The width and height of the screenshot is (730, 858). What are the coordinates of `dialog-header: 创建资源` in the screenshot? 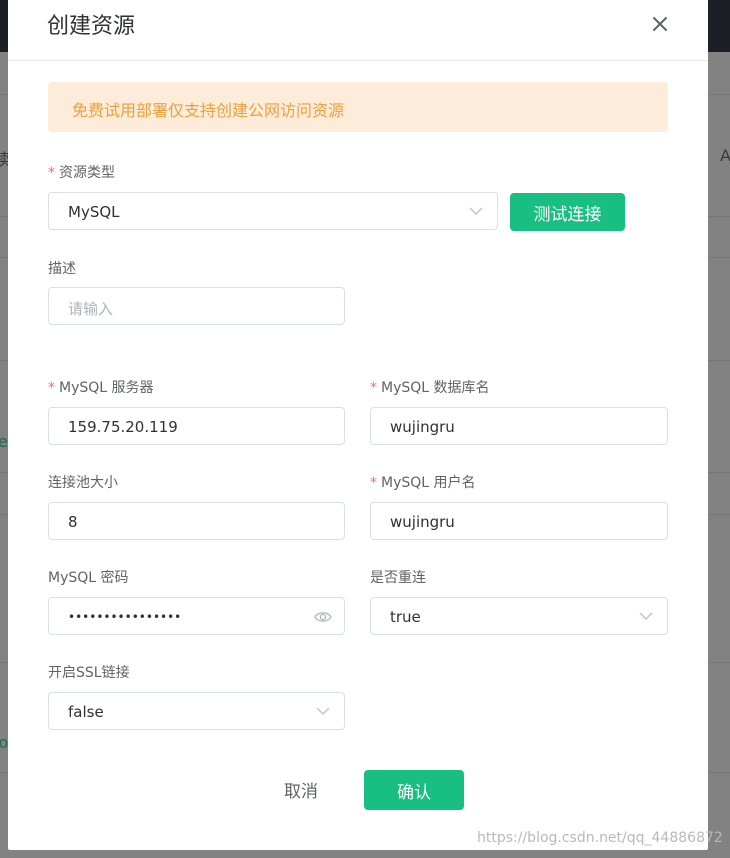 It's located at (358, 30).